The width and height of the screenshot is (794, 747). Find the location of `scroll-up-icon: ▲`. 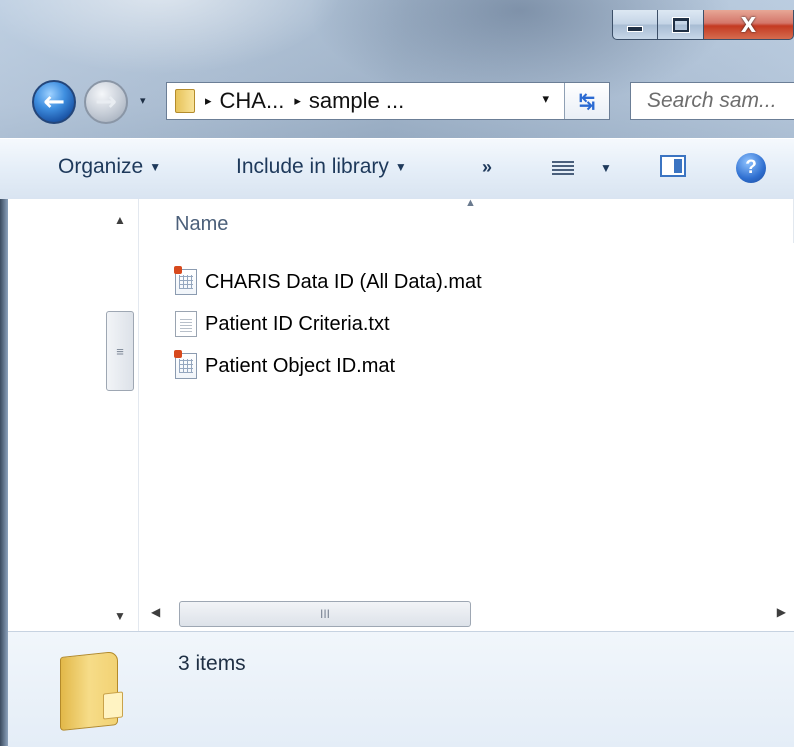

scroll-up-icon: ▲ is located at coordinates (120, 220).